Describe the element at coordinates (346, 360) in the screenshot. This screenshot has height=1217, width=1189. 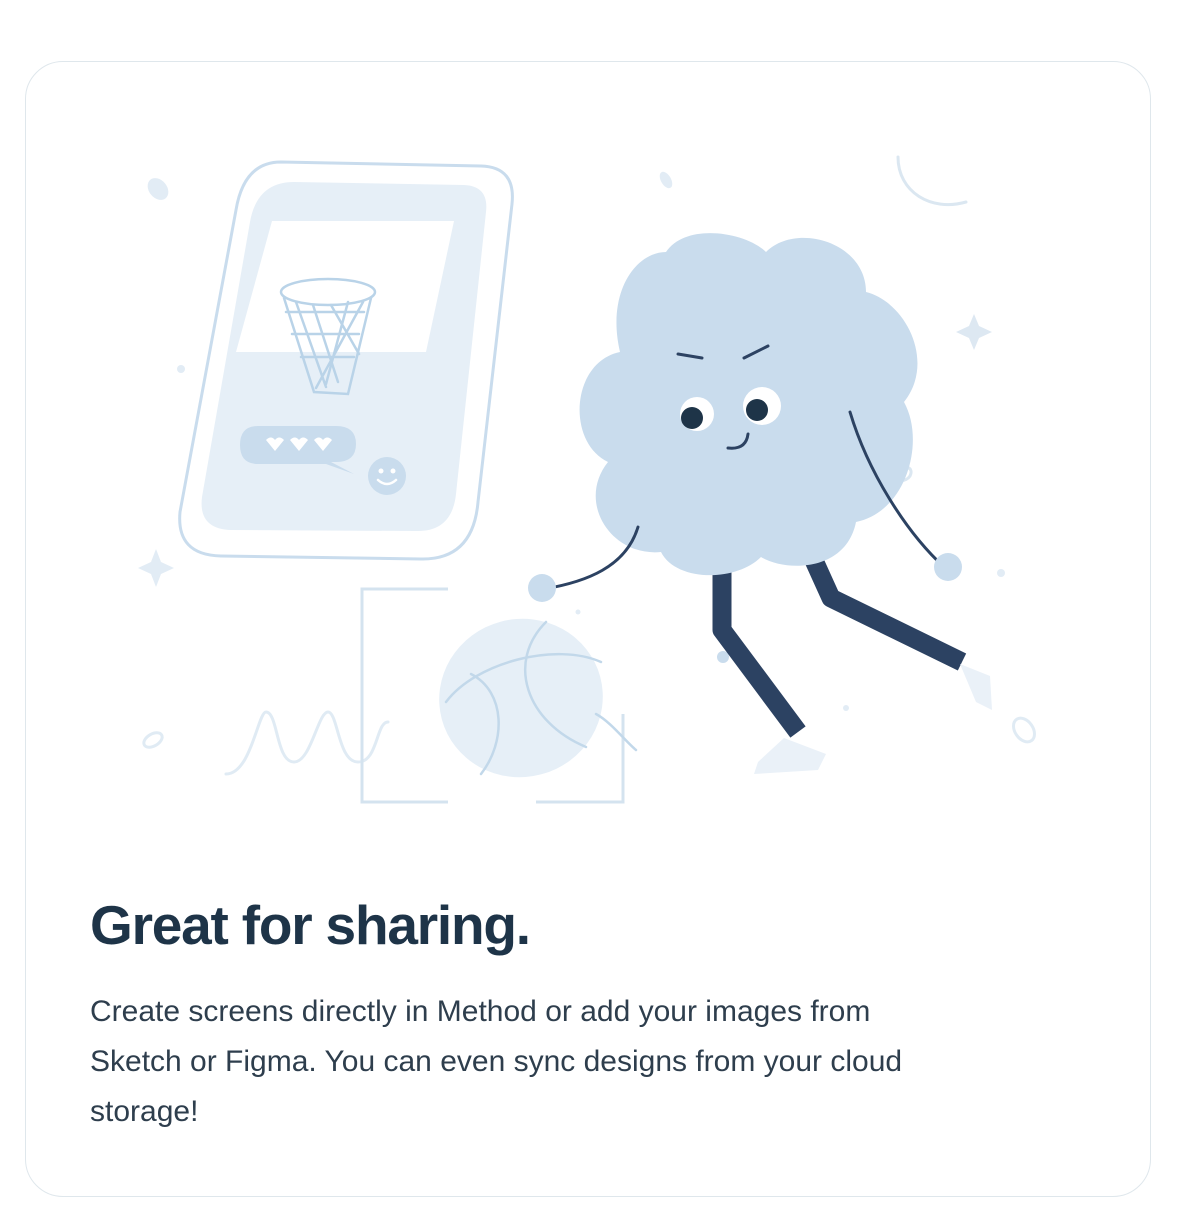
I see `phone-icon` at that location.